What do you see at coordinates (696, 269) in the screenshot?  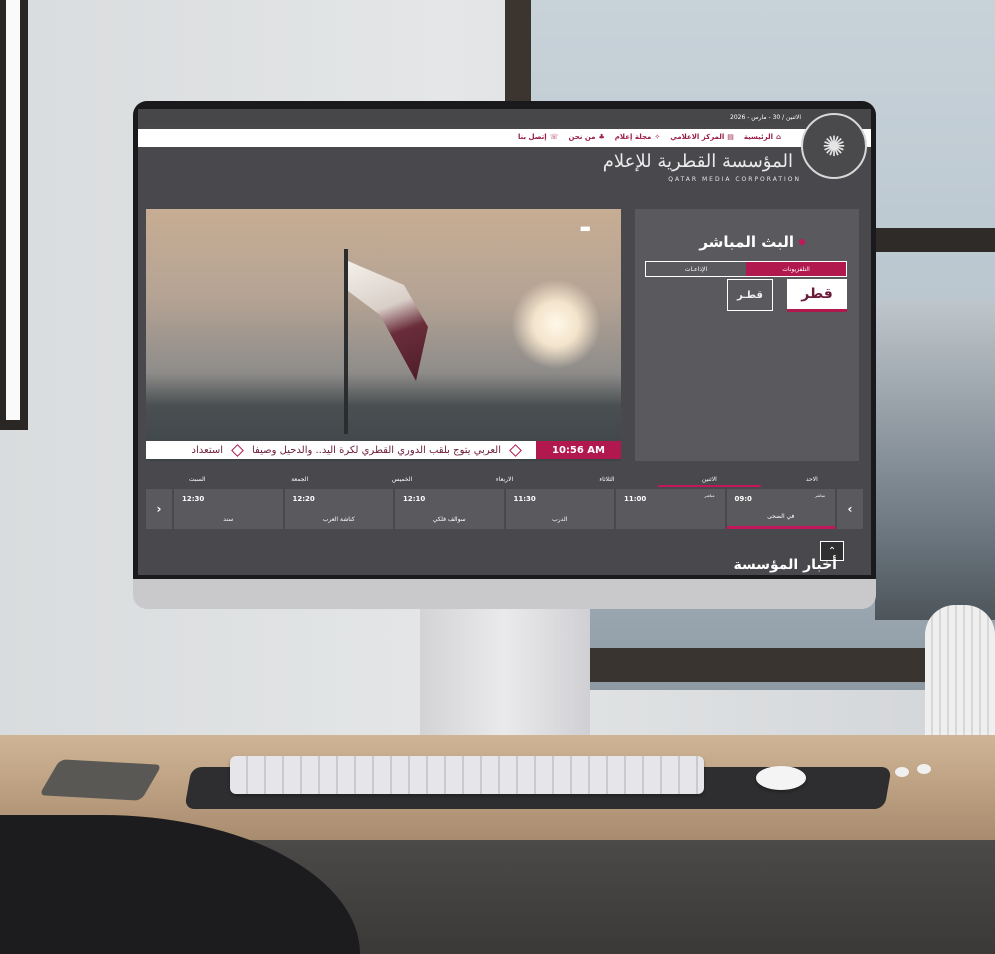 I see `tab-radio: الإذاعـات` at bounding box center [696, 269].